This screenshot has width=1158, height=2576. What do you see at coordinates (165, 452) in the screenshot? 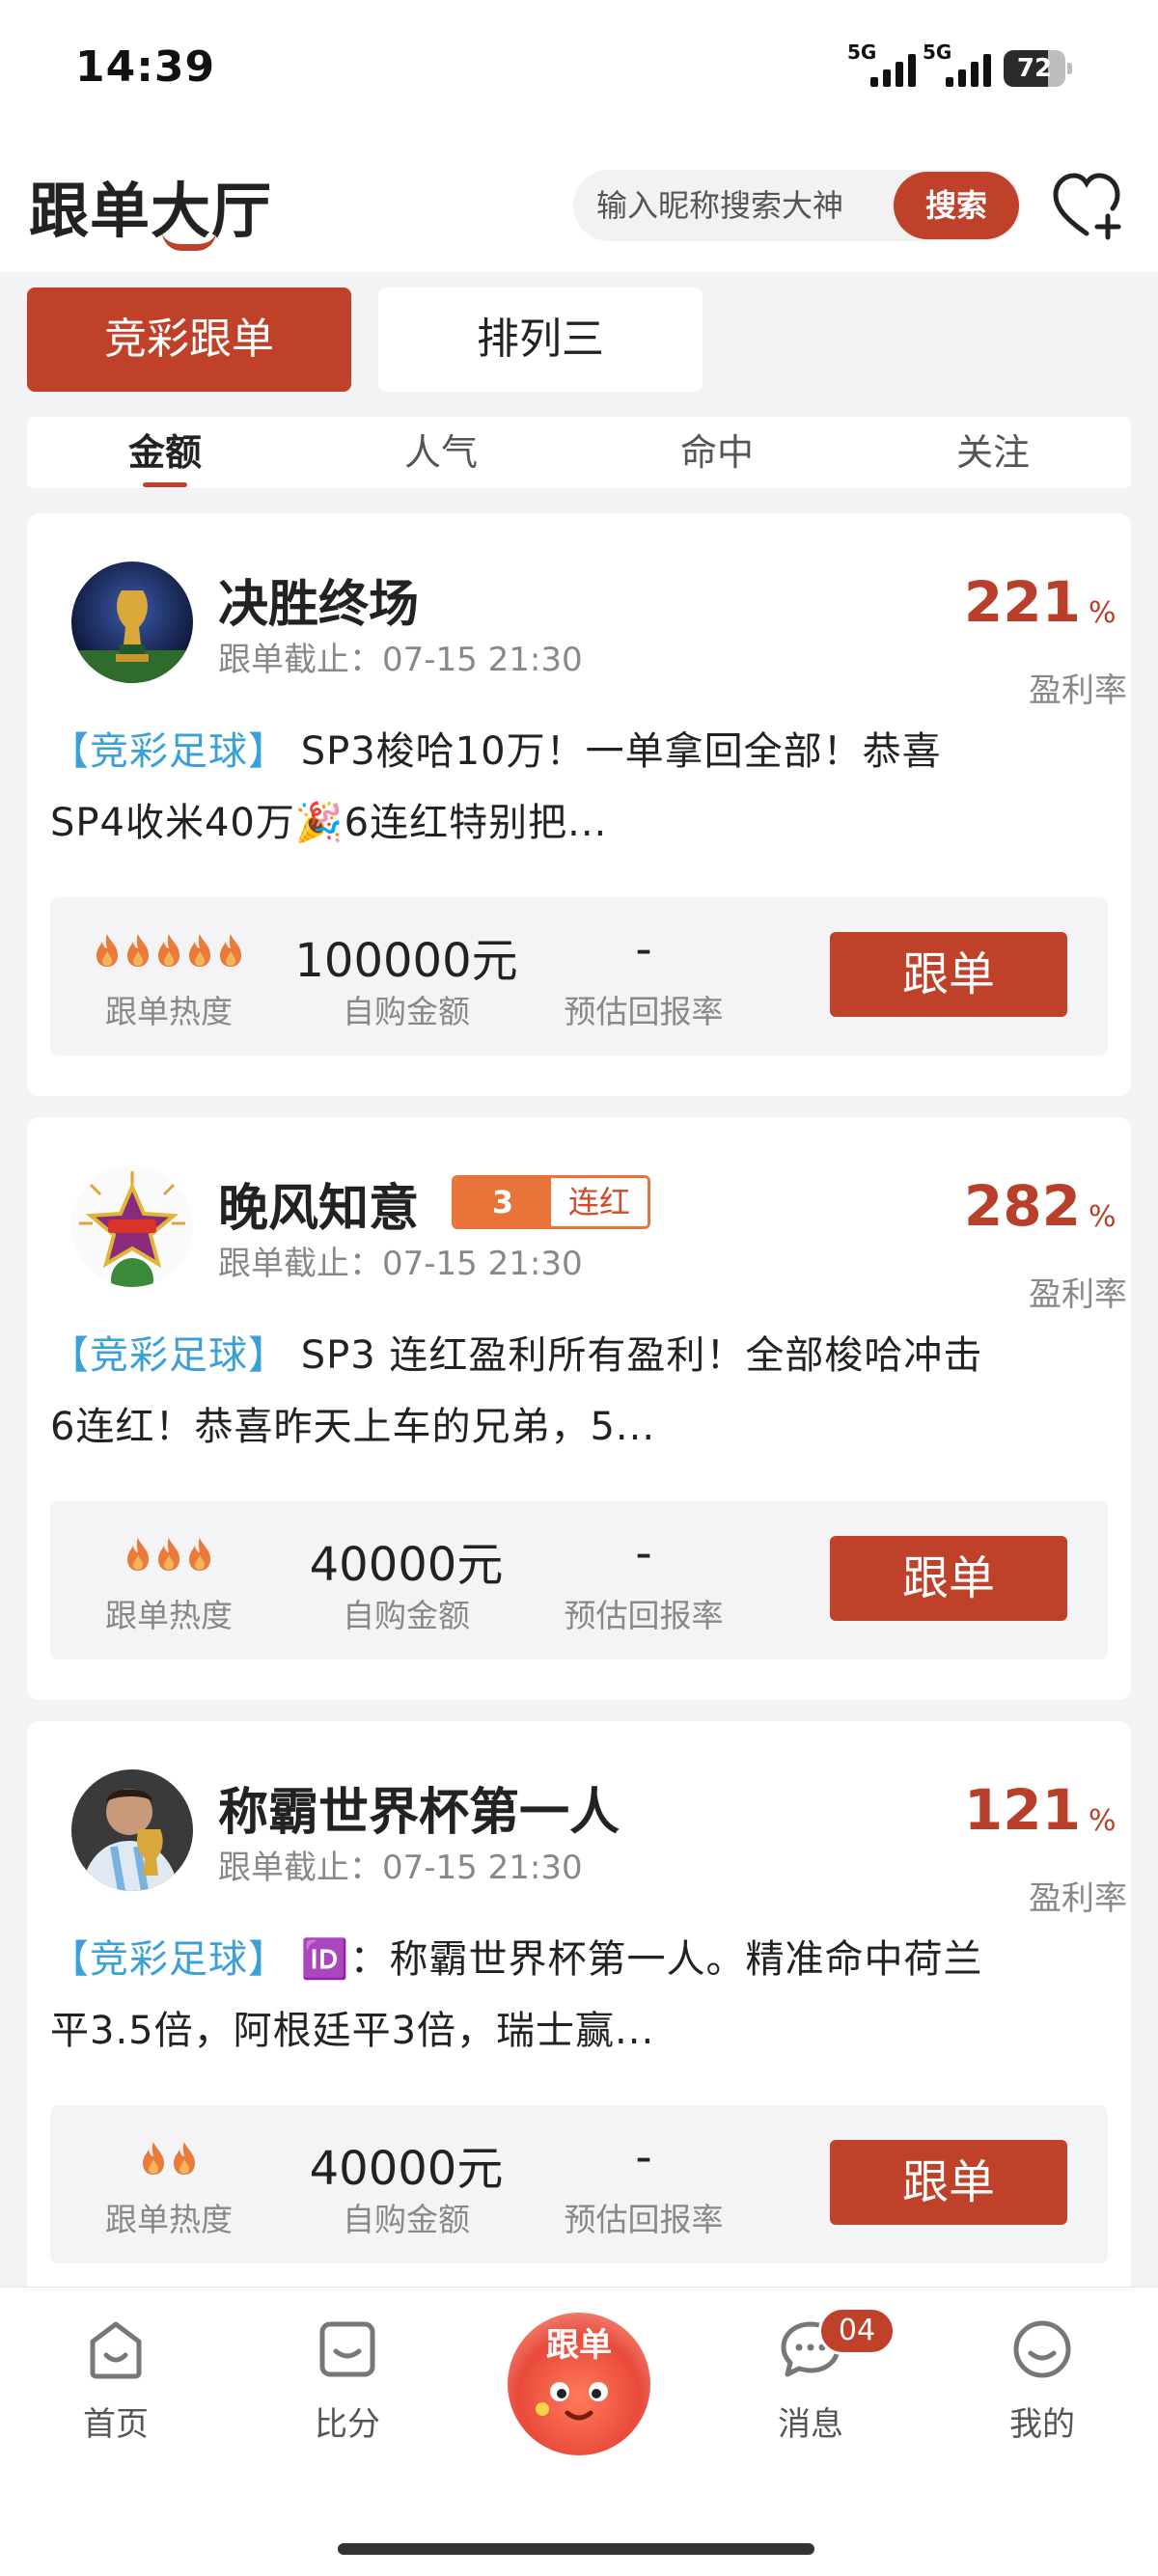
I see `sort-tab-amount: 金额` at bounding box center [165, 452].